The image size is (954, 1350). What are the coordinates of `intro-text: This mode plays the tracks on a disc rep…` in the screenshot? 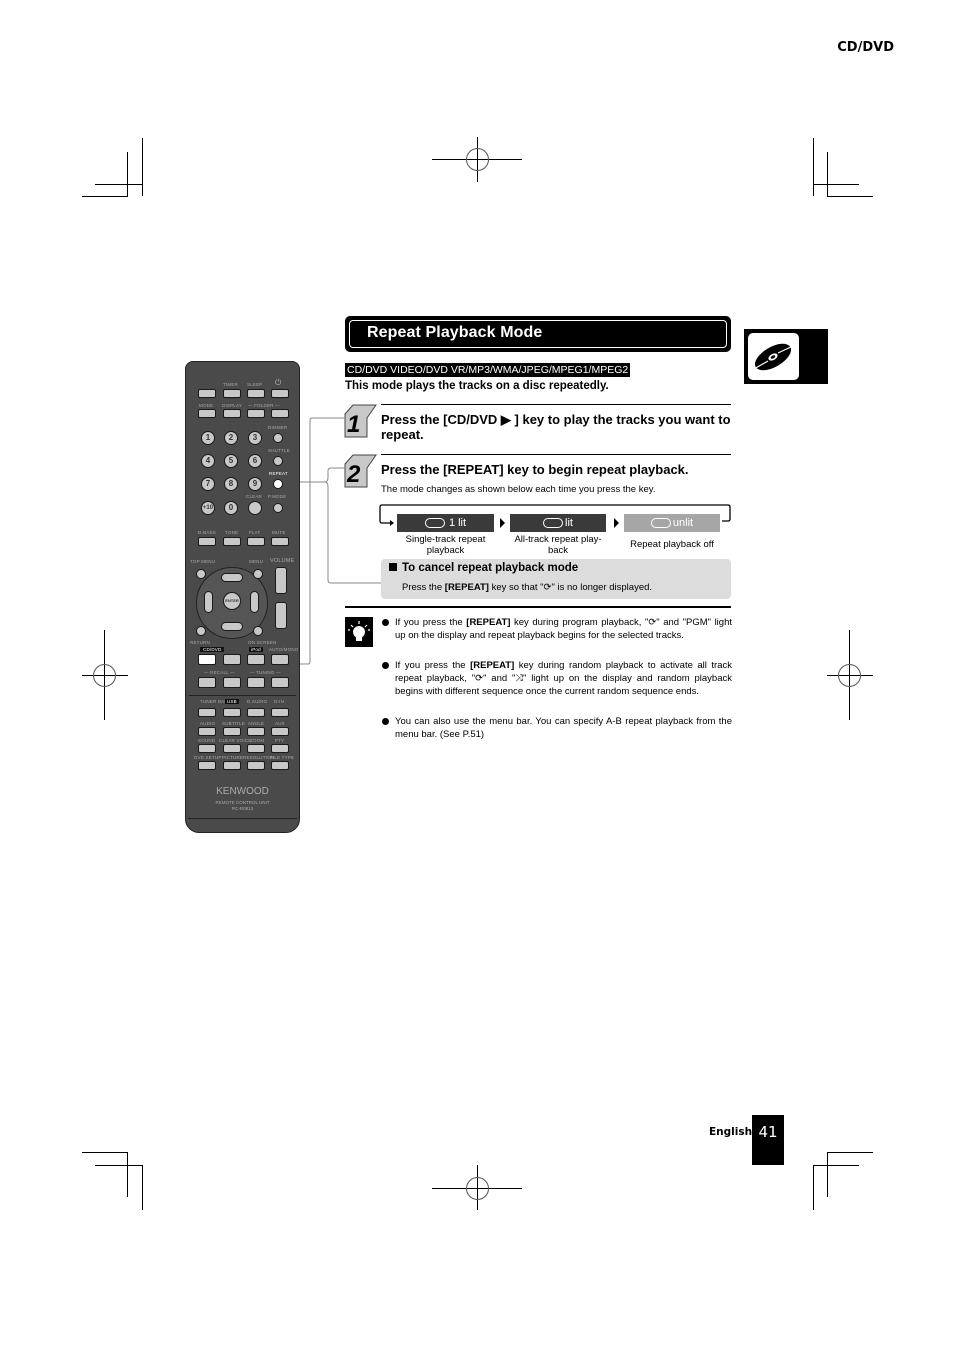 It's located at (477, 386).